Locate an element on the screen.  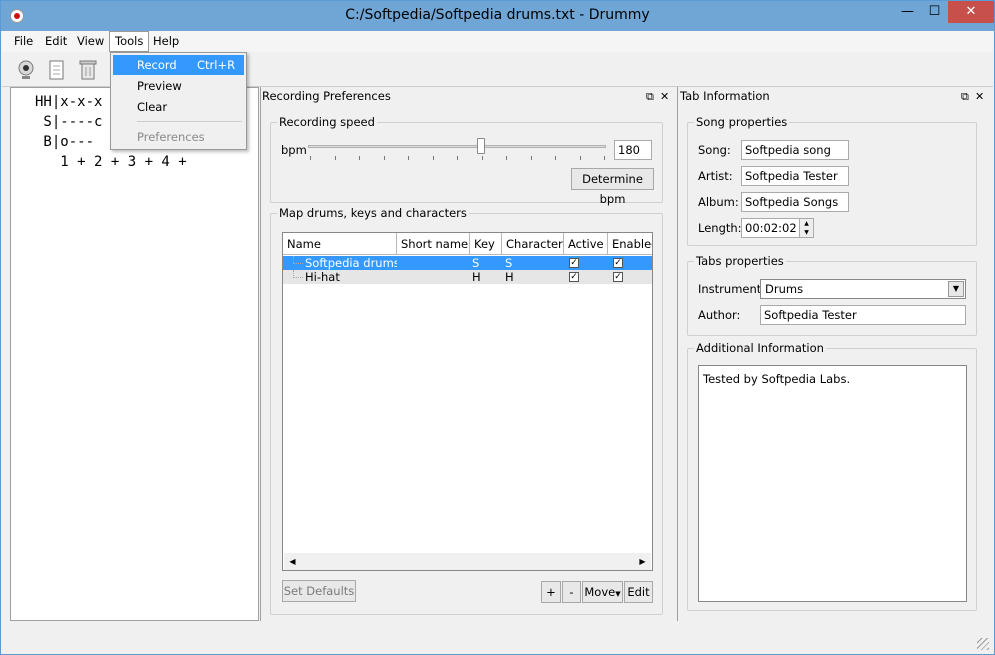
column-header-name: Name is located at coordinates (340, 244).